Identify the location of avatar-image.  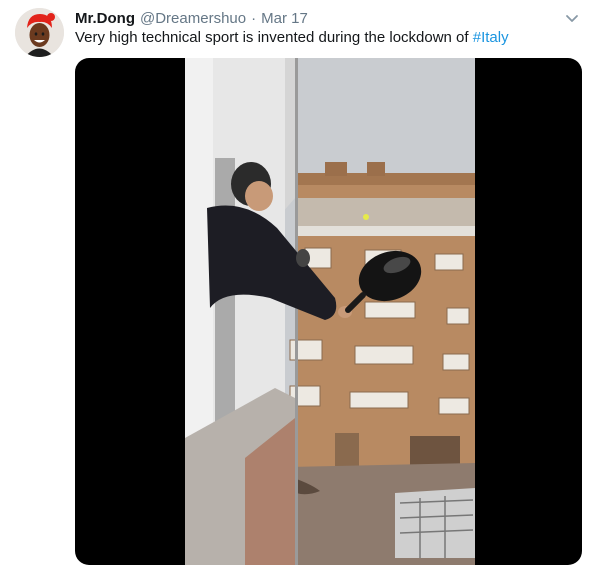
(39, 32).